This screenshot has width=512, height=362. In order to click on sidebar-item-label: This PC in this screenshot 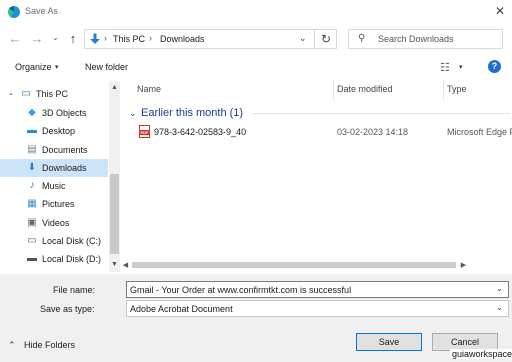, I will do `click(52, 94)`.